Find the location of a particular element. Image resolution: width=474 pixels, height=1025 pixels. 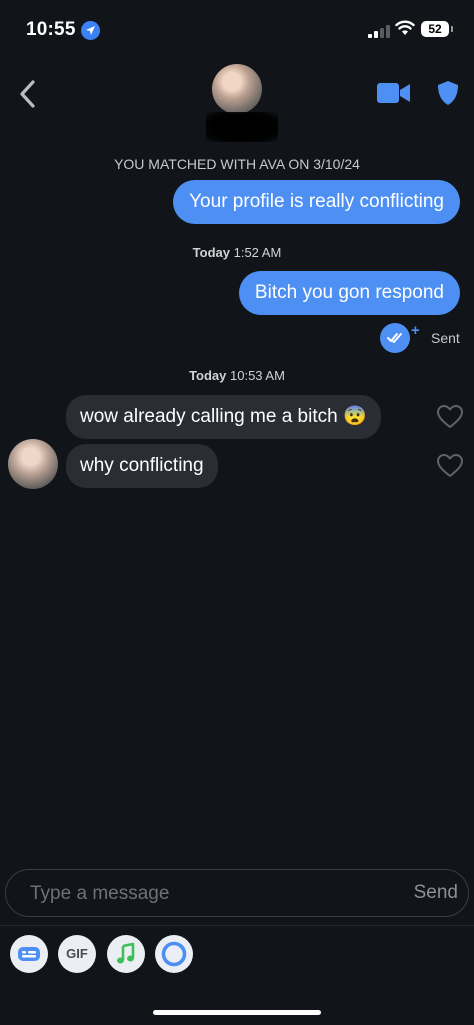

double-check-icon is located at coordinates (394, 338).